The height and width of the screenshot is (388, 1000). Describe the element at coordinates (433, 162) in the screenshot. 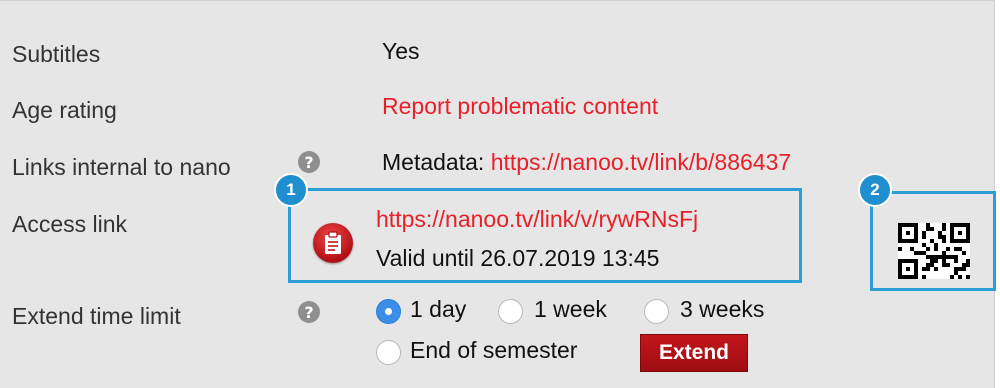

I see `metadata-prefix: Metadata:` at that location.